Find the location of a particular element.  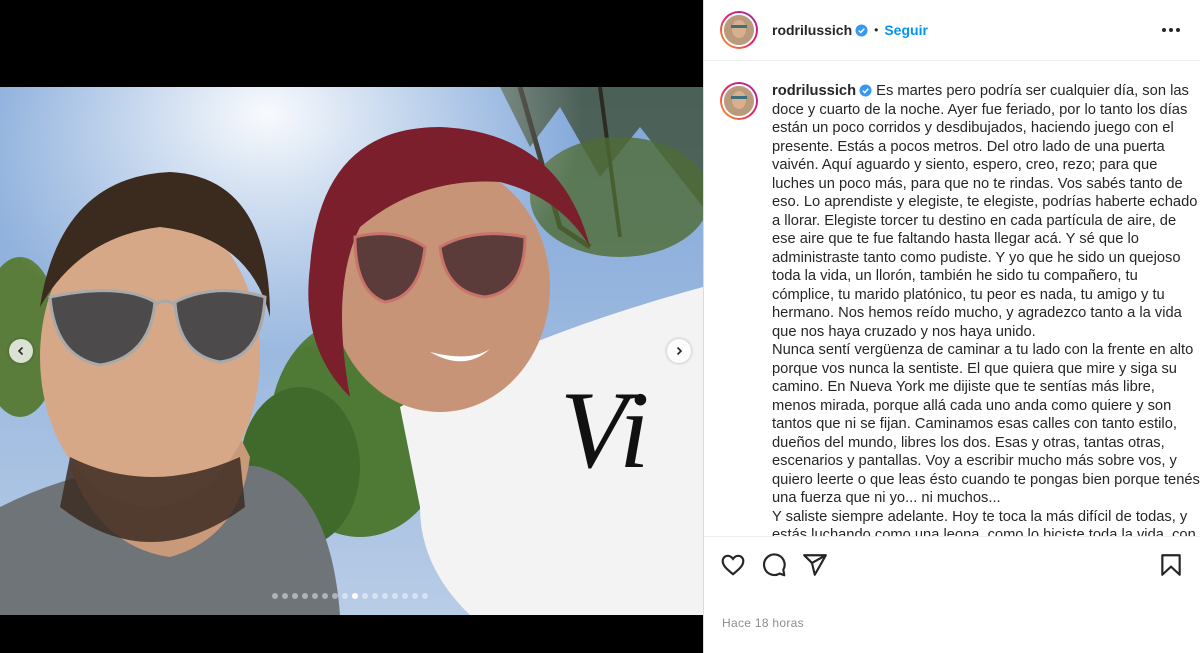

post-header: rodrilussich • Seguir is located at coordinates (952, 30).